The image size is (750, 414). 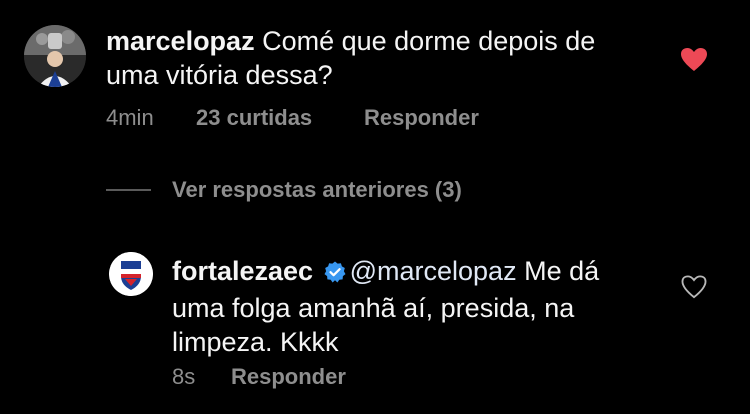 I want to click on reply-username: fortalezaec, so click(x=242, y=271).